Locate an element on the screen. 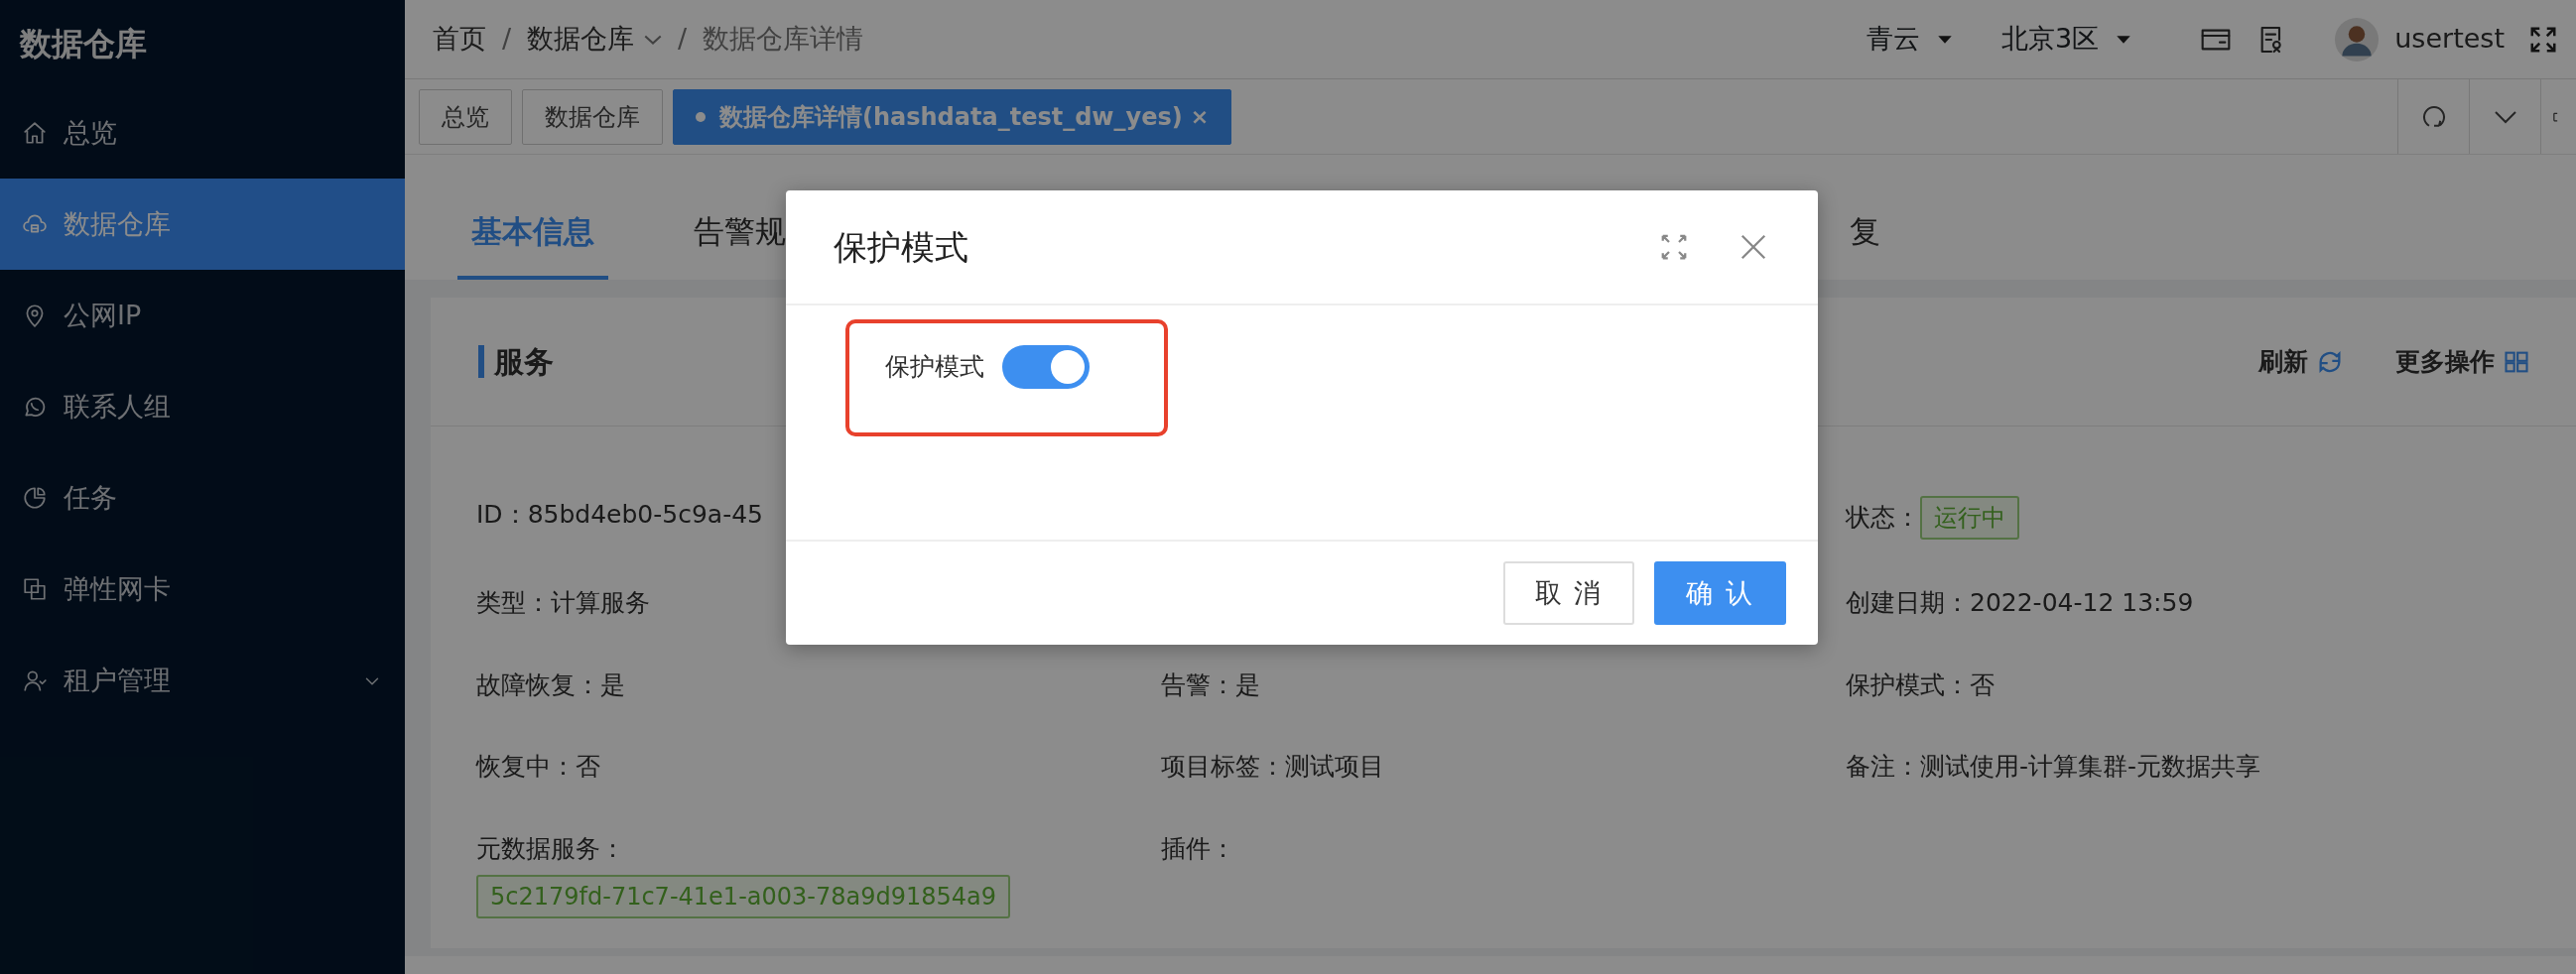 The image size is (2576, 974). confirm-button: 确 认 is located at coordinates (1720, 593).